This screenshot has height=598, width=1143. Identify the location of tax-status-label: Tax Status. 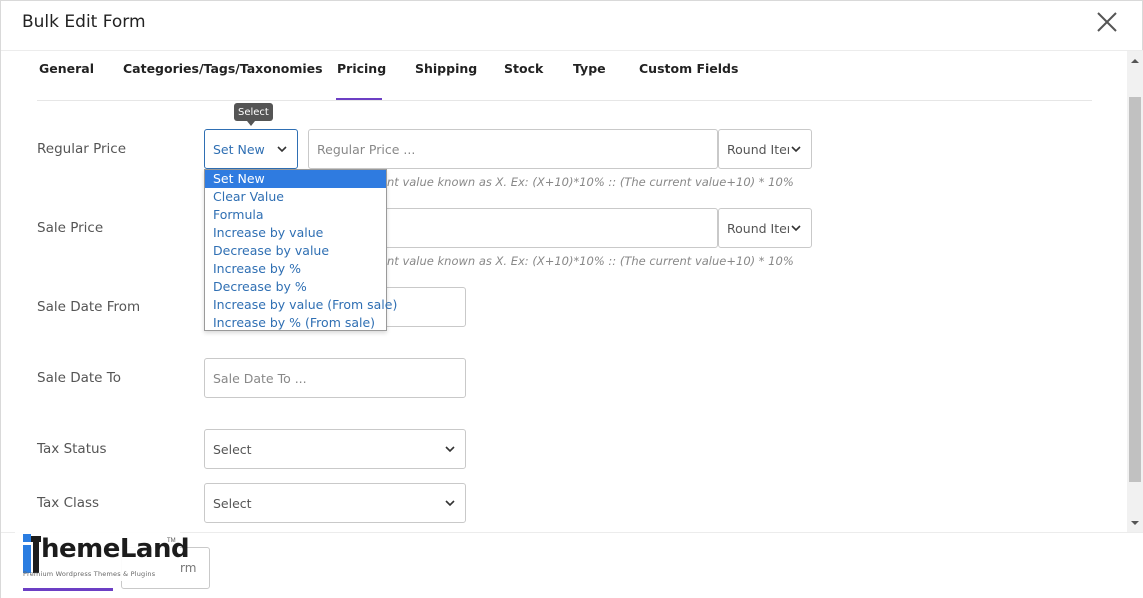
(72, 449).